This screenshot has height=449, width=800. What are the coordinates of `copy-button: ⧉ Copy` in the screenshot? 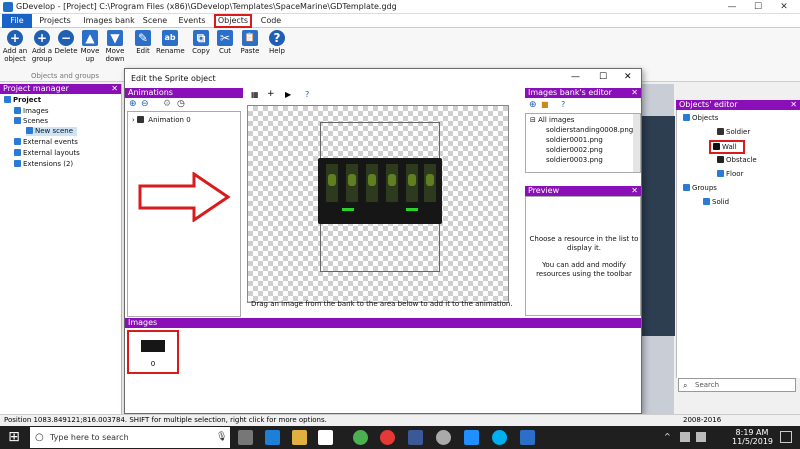 It's located at (201, 42).